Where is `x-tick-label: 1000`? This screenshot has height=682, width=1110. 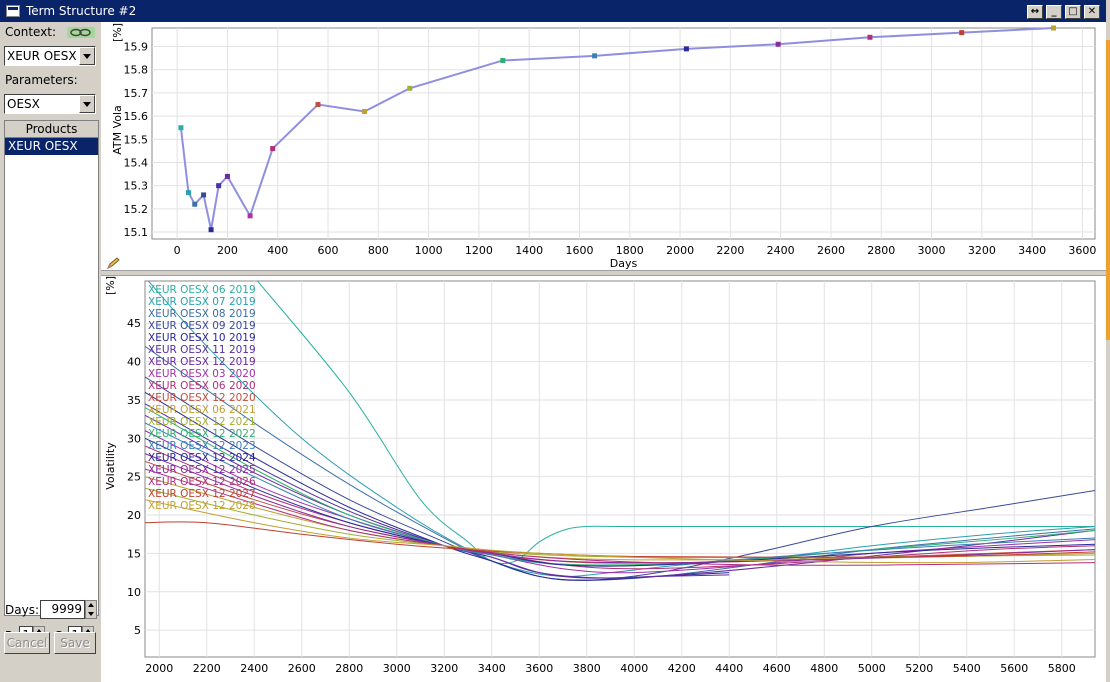
x-tick-label: 1000 is located at coordinates (429, 250).